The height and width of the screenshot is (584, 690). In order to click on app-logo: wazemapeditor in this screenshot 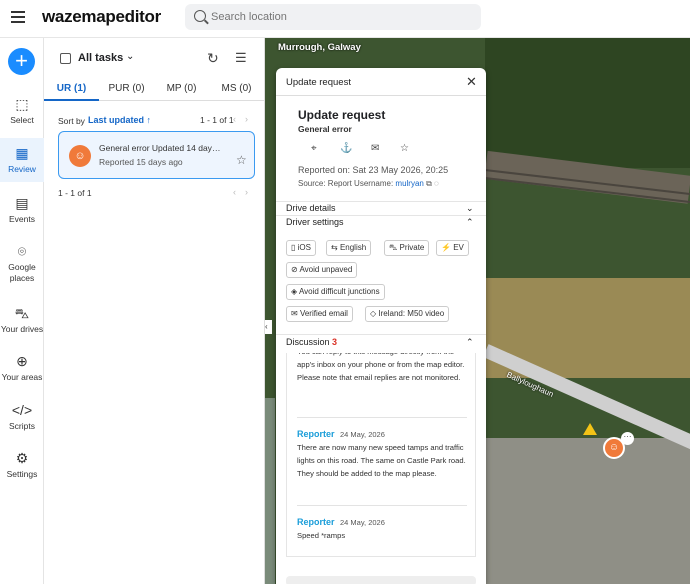, I will do `click(101, 16)`.